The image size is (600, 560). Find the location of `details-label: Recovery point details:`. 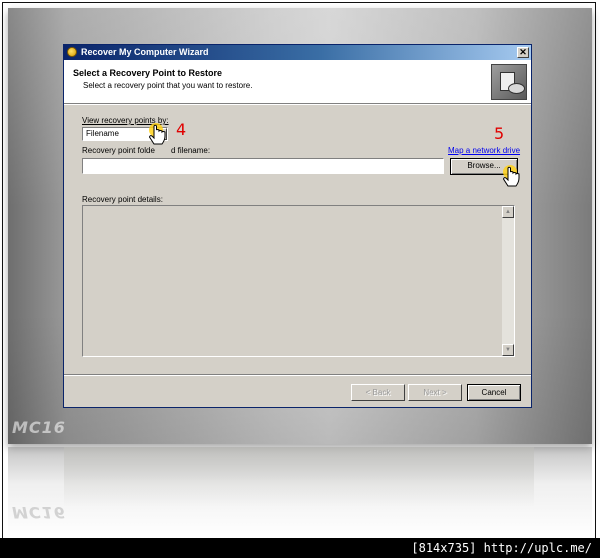

details-label: Recovery point details: is located at coordinates (122, 199).